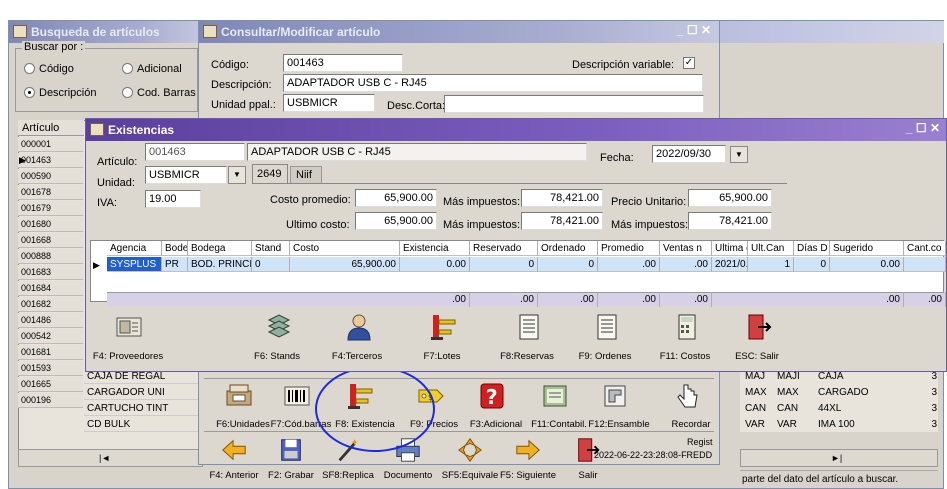 The width and height of the screenshot is (947, 489). What do you see at coordinates (50, 288) in the screenshot?
I see `code-cell: 001684` at bounding box center [50, 288].